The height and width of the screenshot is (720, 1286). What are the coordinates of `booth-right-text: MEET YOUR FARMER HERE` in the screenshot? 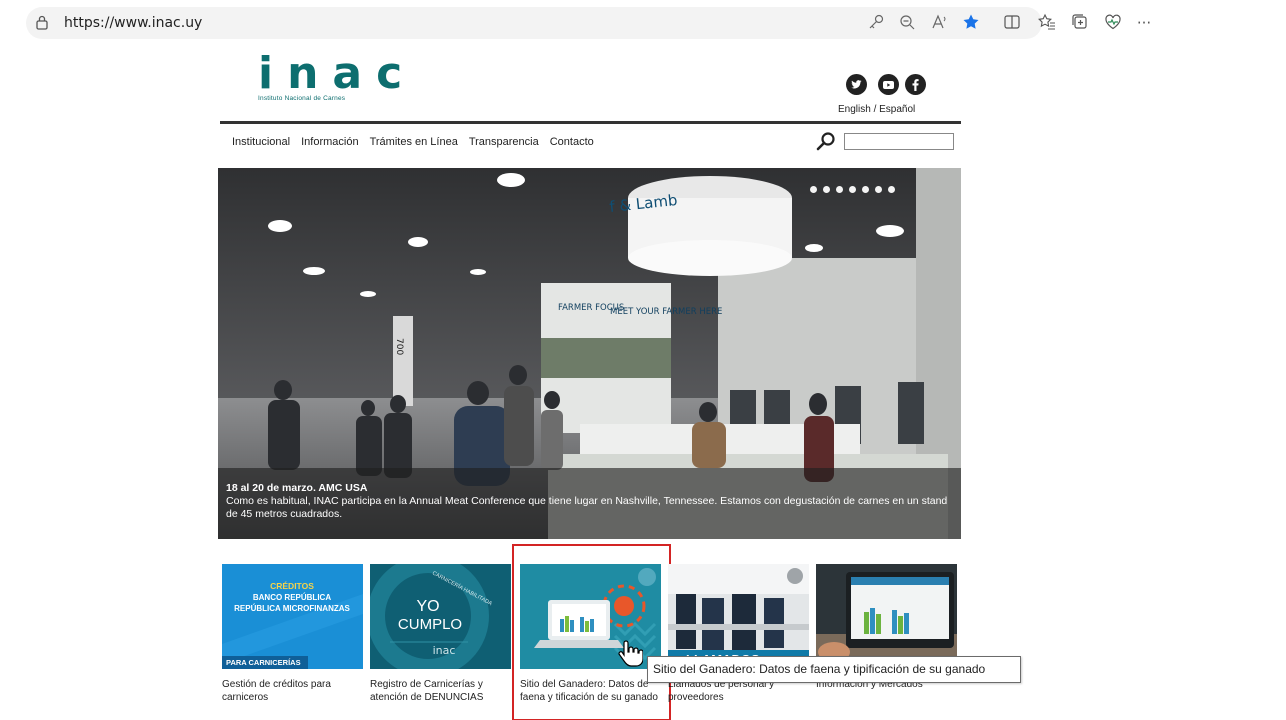 It's located at (666, 312).